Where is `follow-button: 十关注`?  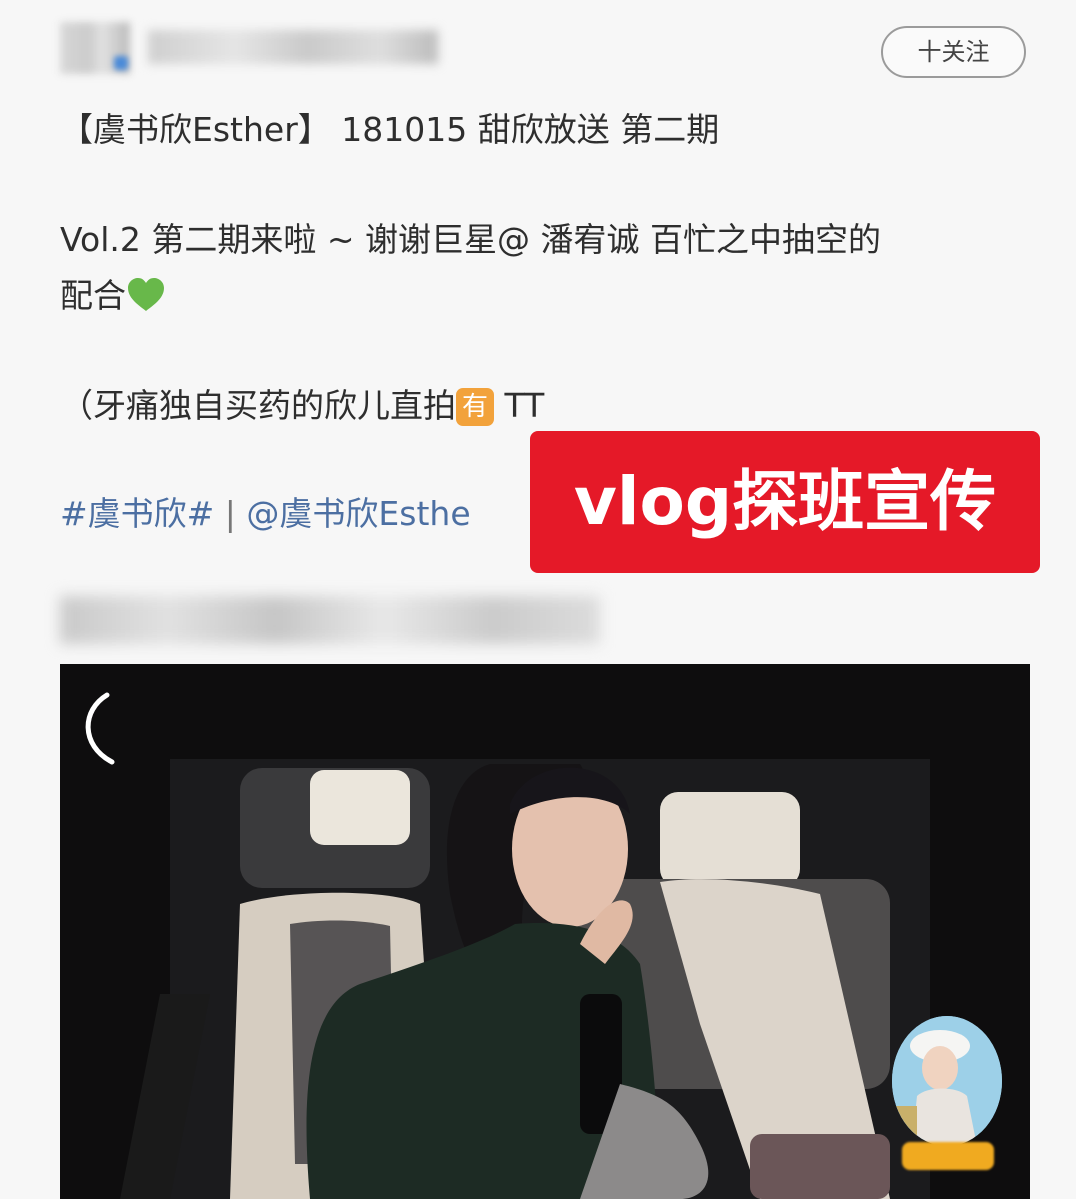 follow-button: 十关注 is located at coordinates (953, 52).